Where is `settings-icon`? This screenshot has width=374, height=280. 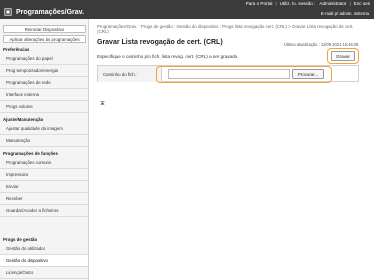 settings-icon is located at coordinates (8, 12).